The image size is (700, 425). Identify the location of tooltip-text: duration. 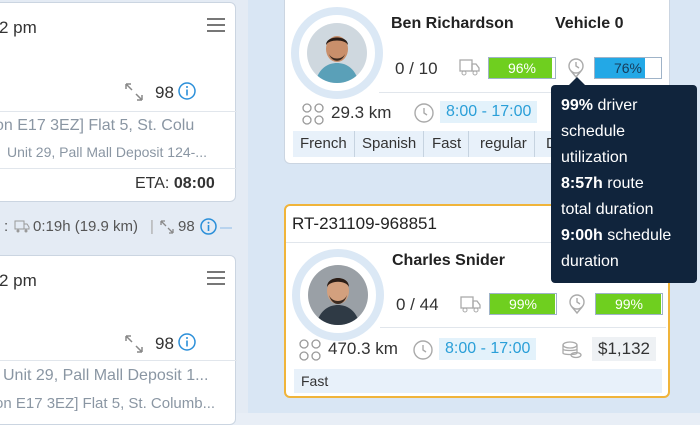
(590, 261).